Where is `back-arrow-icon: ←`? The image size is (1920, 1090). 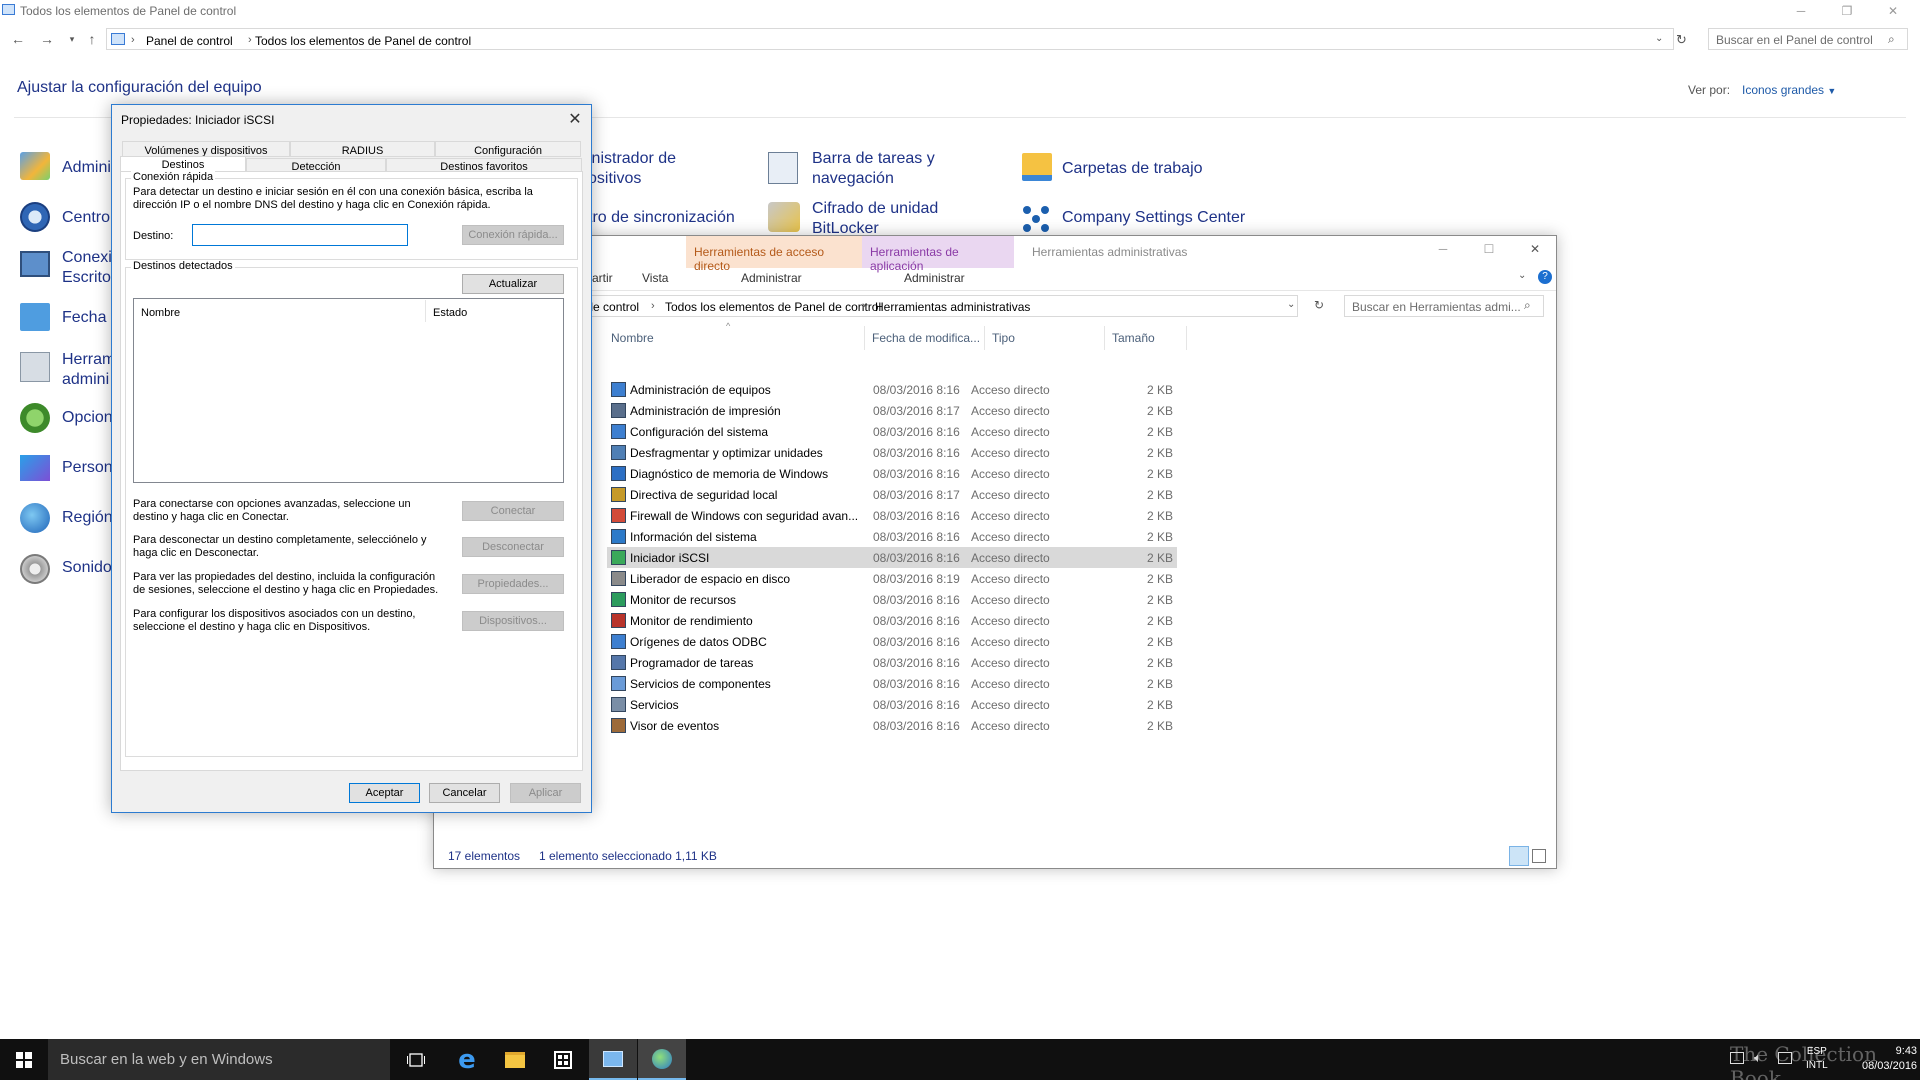 back-arrow-icon: ← is located at coordinates (18, 39).